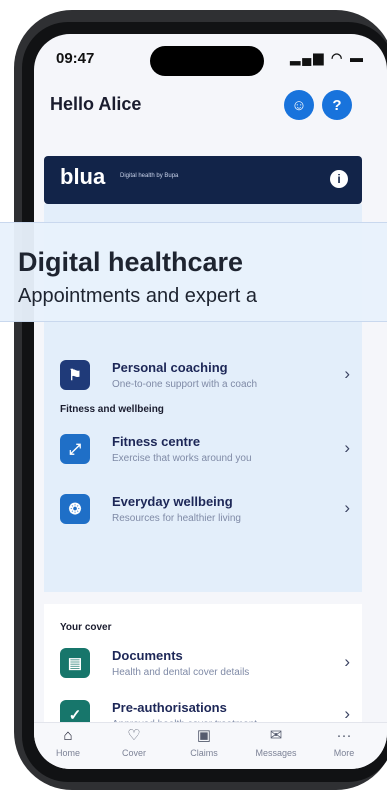  What do you see at coordinates (204, 735) in the screenshot?
I see `claims-icon: ▣` at bounding box center [204, 735].